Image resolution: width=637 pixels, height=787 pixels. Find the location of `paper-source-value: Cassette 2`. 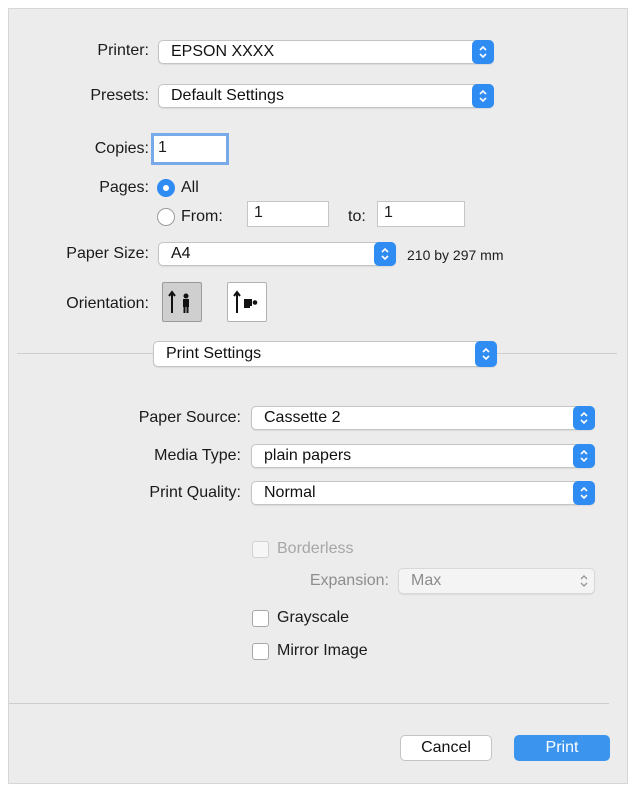

paper-source-value: Cassette 2 is located at coordinates (302, 417).